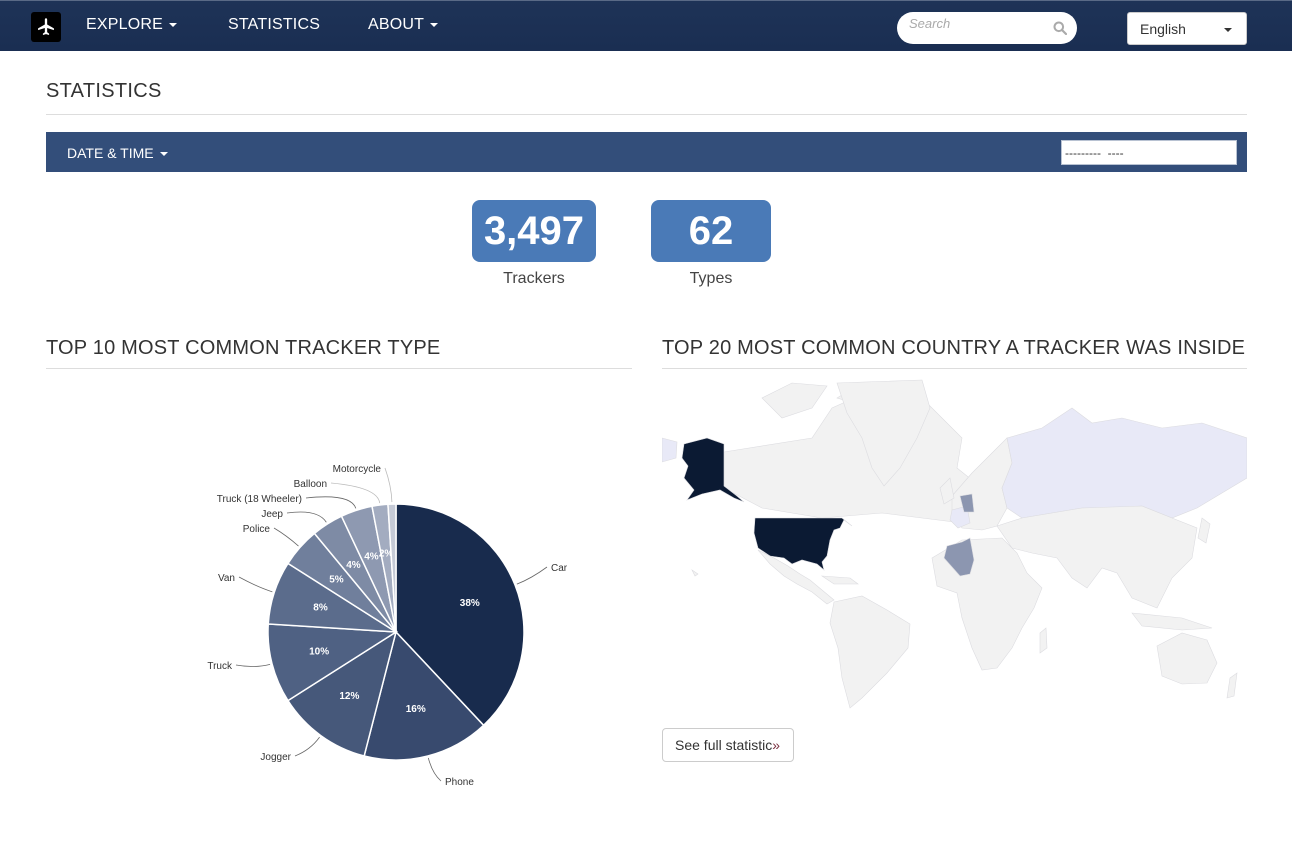 Image resolution: width=1292 pixels, height=851 pixels. What do you see at coordinates (310, 484) in the screenshot?
I see `pie-category-label: Balloon` at bounding box center [310, 484].